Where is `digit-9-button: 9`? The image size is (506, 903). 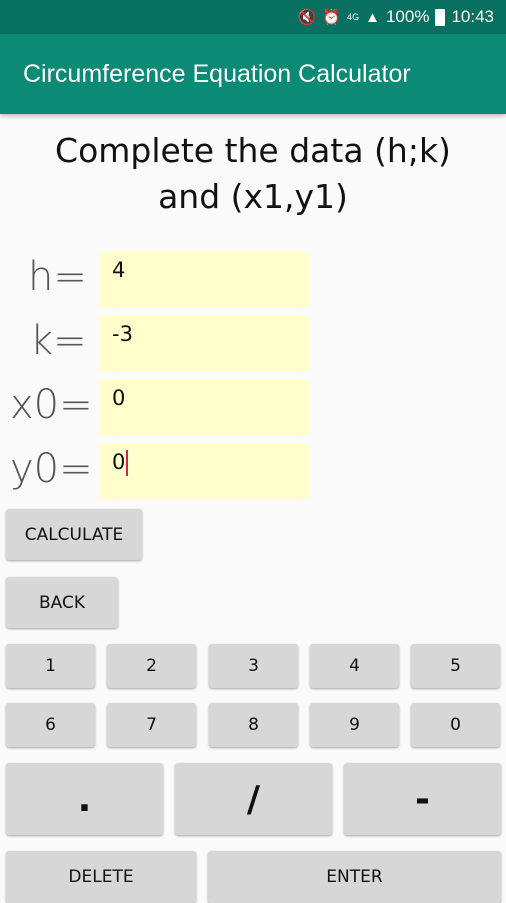 digit-9-button: 9 is located at coordinates (354, 725).